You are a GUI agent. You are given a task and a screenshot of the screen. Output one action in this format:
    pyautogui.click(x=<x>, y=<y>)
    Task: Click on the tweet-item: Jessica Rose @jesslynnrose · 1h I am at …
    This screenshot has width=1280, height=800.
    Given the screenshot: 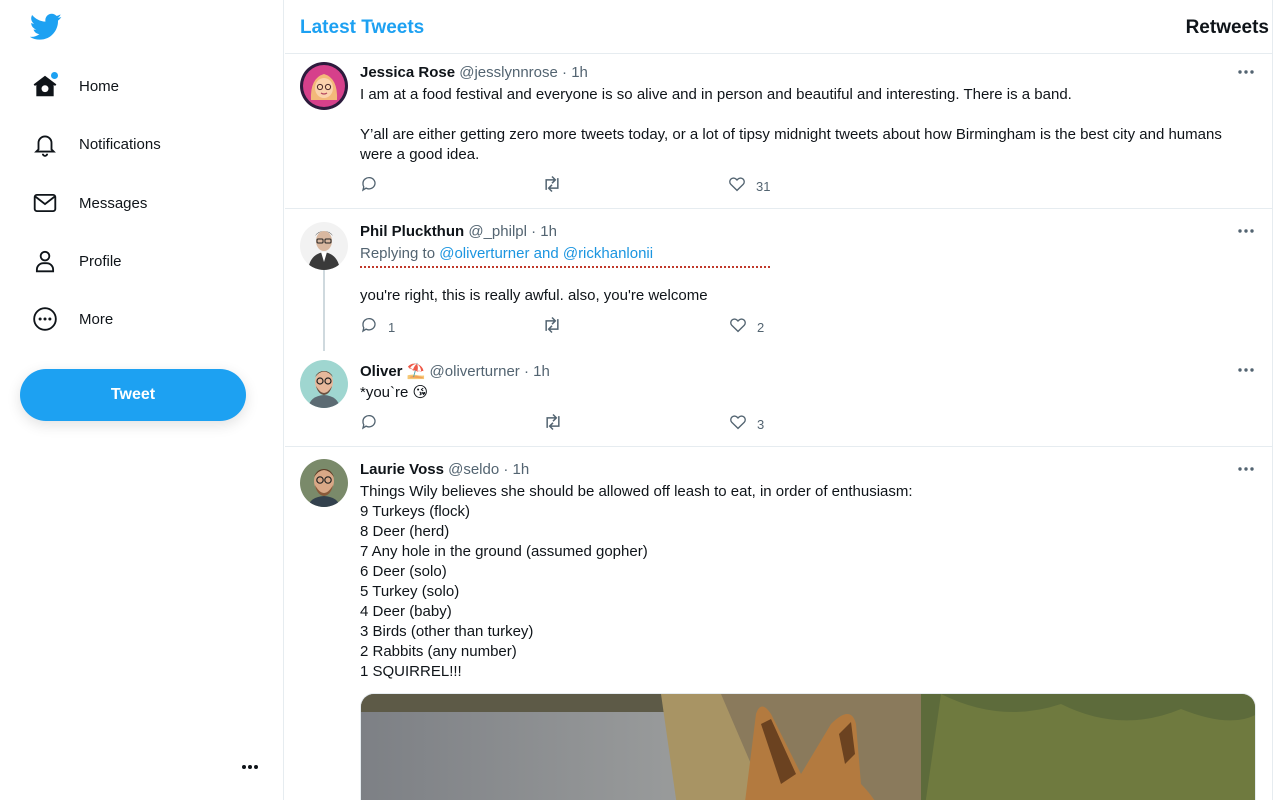 What is the action you would take?
    pyautogui.click(x=778, y=131)
    